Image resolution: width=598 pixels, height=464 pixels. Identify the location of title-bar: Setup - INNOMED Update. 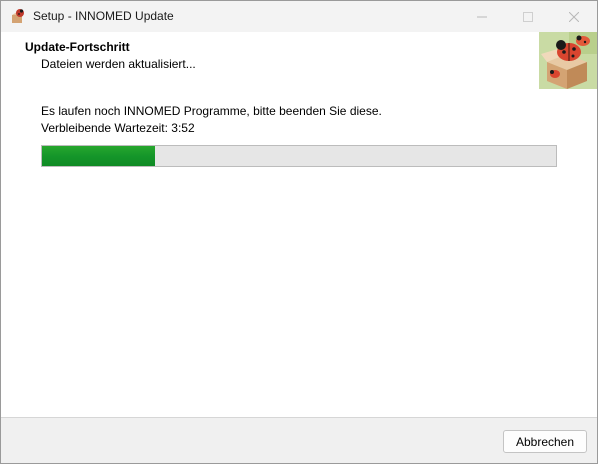
(299, 16).